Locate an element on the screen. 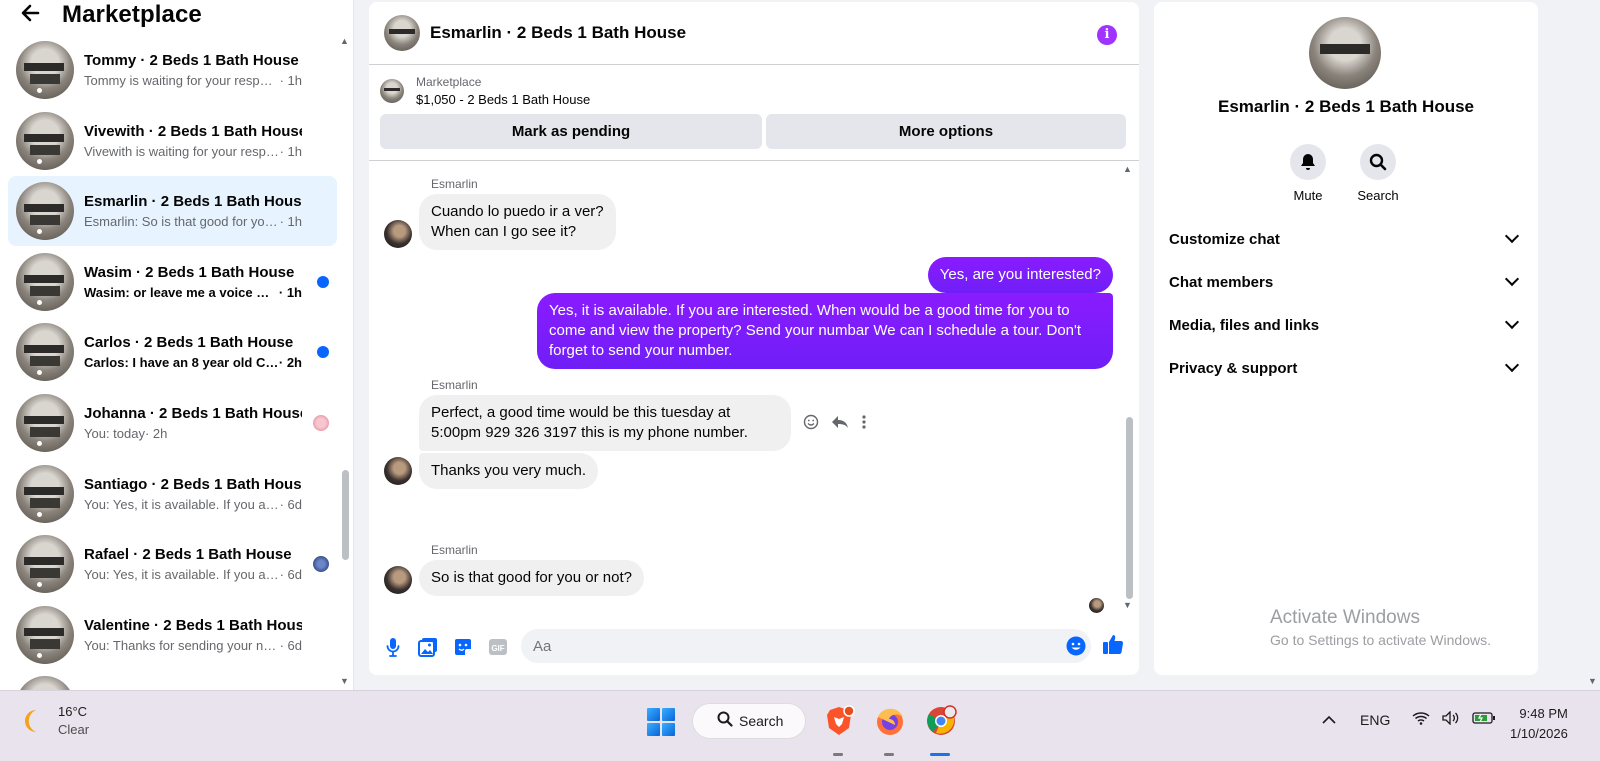 The height and width of the screenshot is (761, 1600). system-tray: ENG is located at coordinates (1409, 719).